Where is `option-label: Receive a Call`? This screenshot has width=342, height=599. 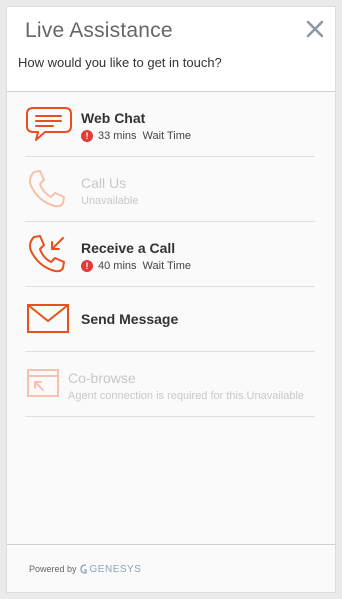 option-label: Receive a Call is located at coordinates (128, 248).